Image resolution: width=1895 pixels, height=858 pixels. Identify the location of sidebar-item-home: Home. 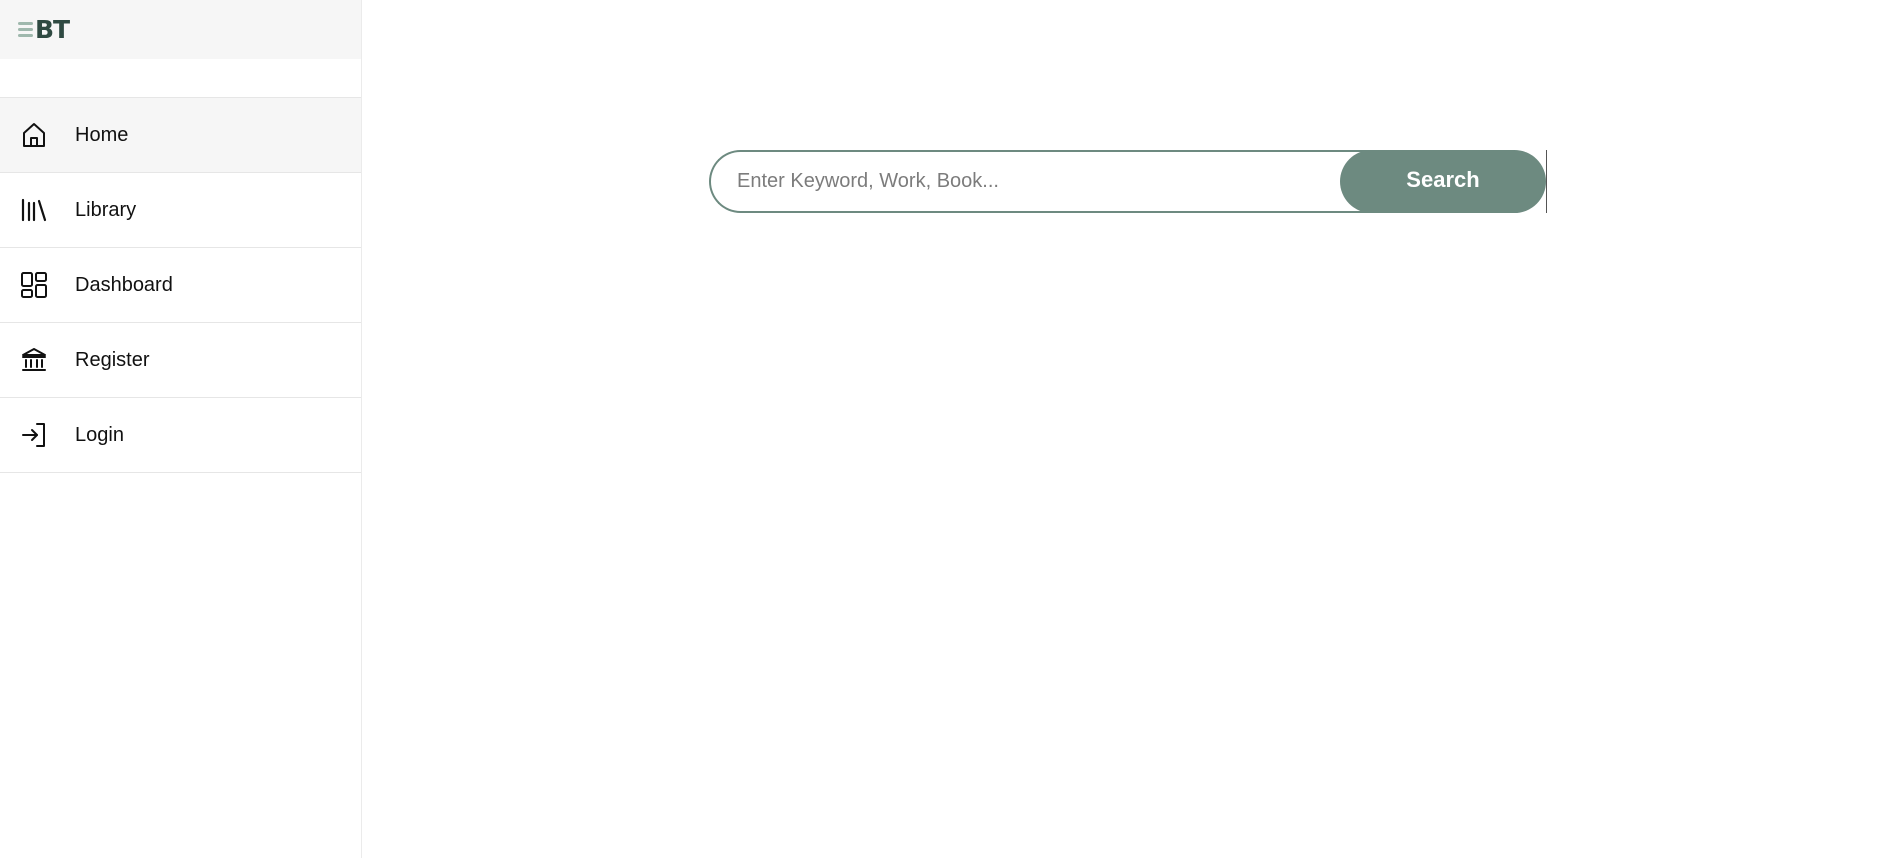
(180, 135).